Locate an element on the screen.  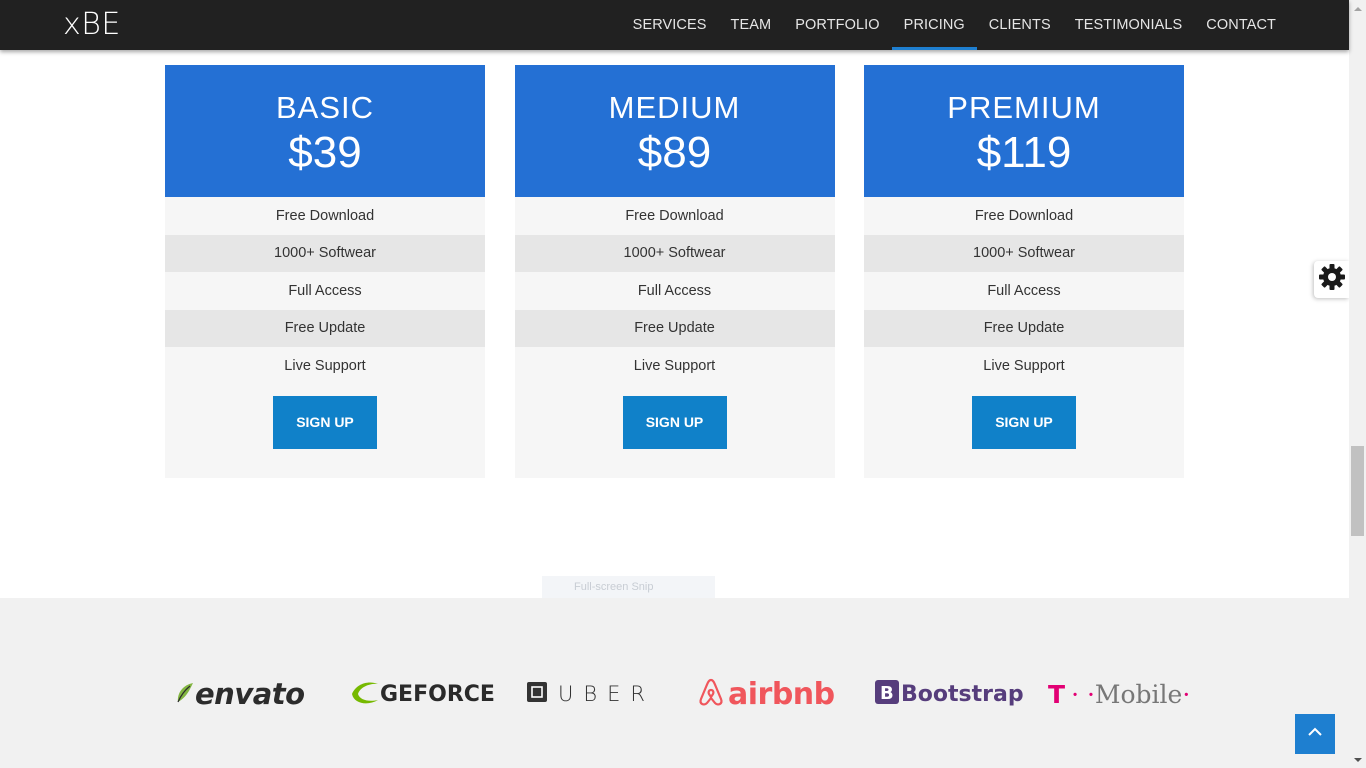
client-logo-text: envato is located at coordinates (250, 694).